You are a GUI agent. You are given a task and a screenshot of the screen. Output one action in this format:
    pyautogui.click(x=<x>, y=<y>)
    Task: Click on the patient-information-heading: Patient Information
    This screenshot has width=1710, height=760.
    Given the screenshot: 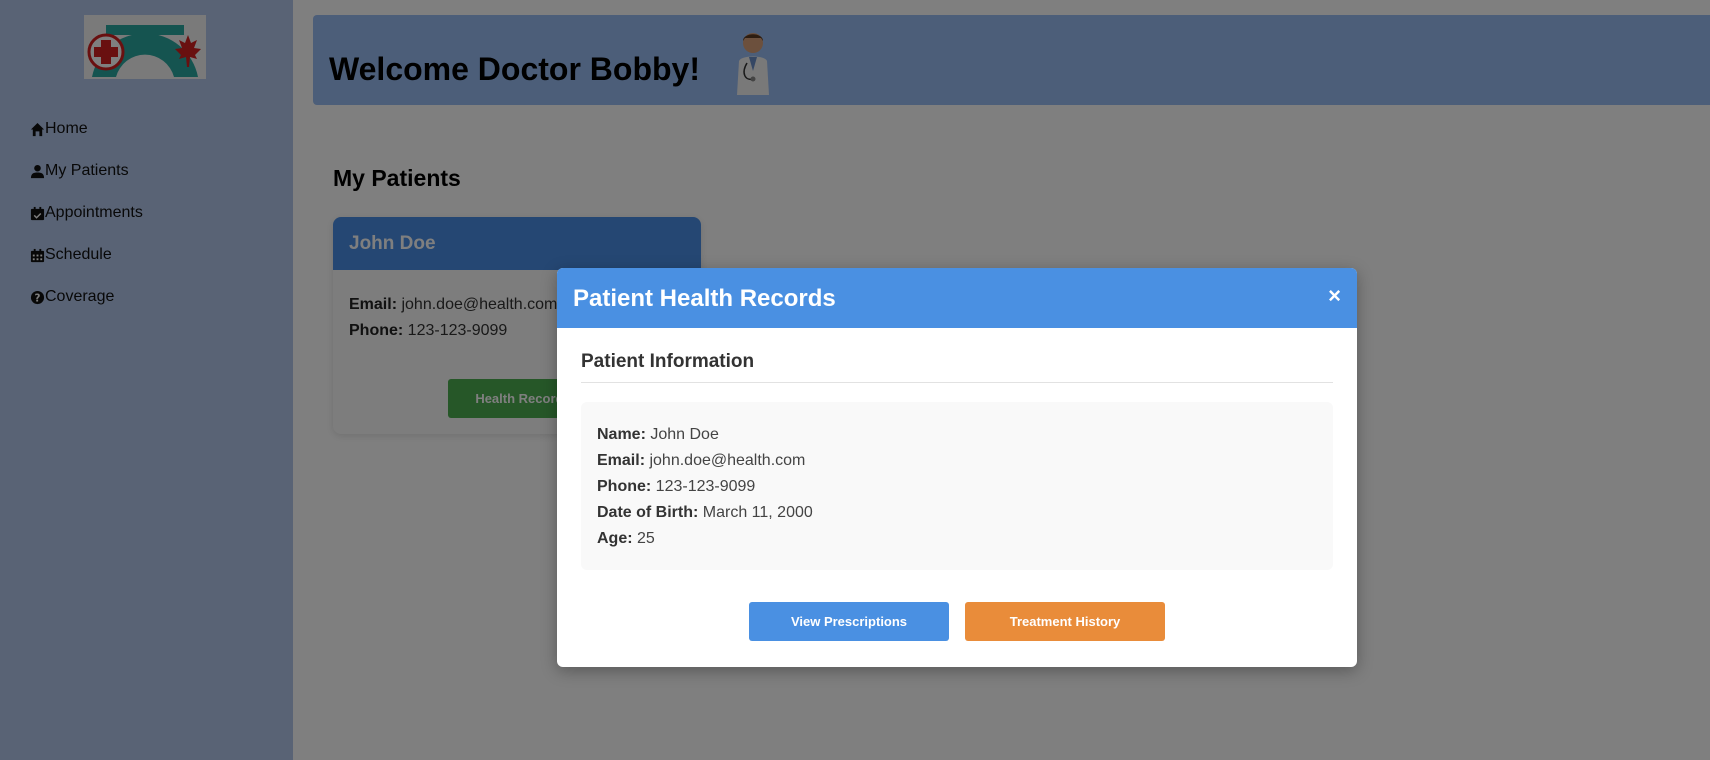 What is the action you would take?
    pyautogui.click(x=668, y=361)
    